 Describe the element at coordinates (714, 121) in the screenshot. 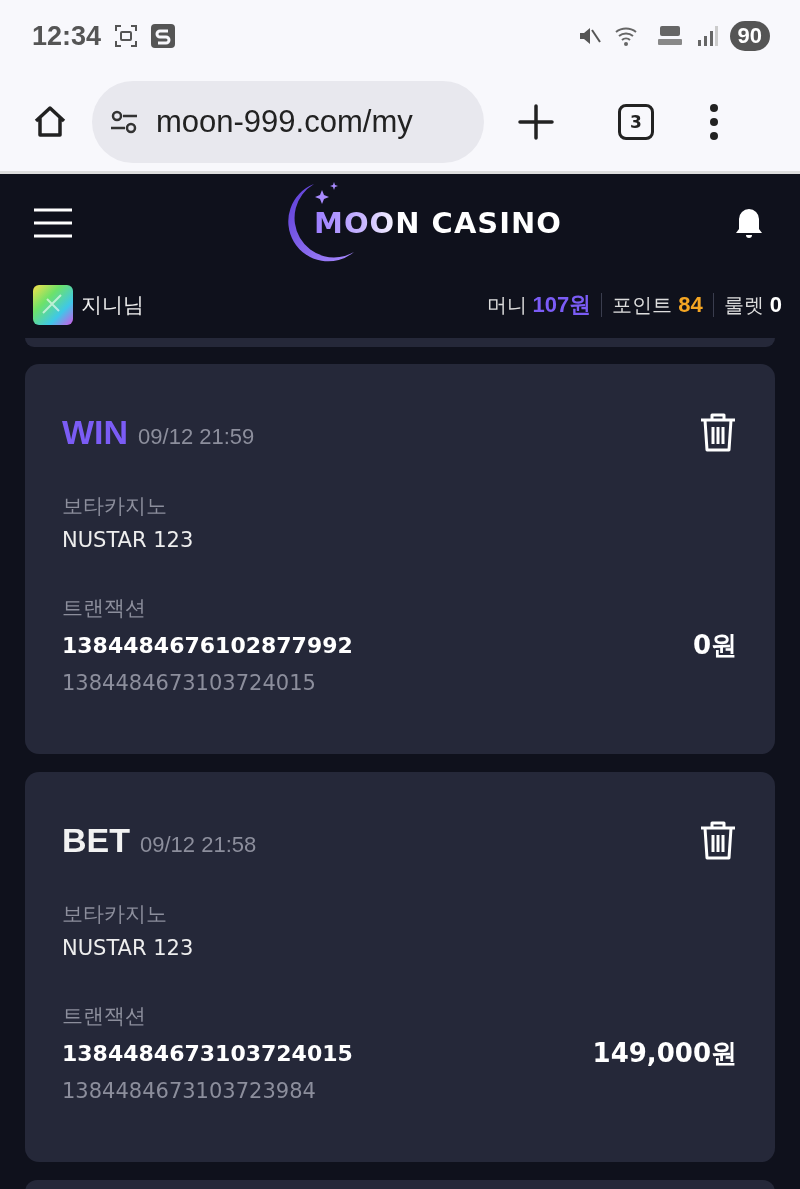

I see `more-icon` at that location.